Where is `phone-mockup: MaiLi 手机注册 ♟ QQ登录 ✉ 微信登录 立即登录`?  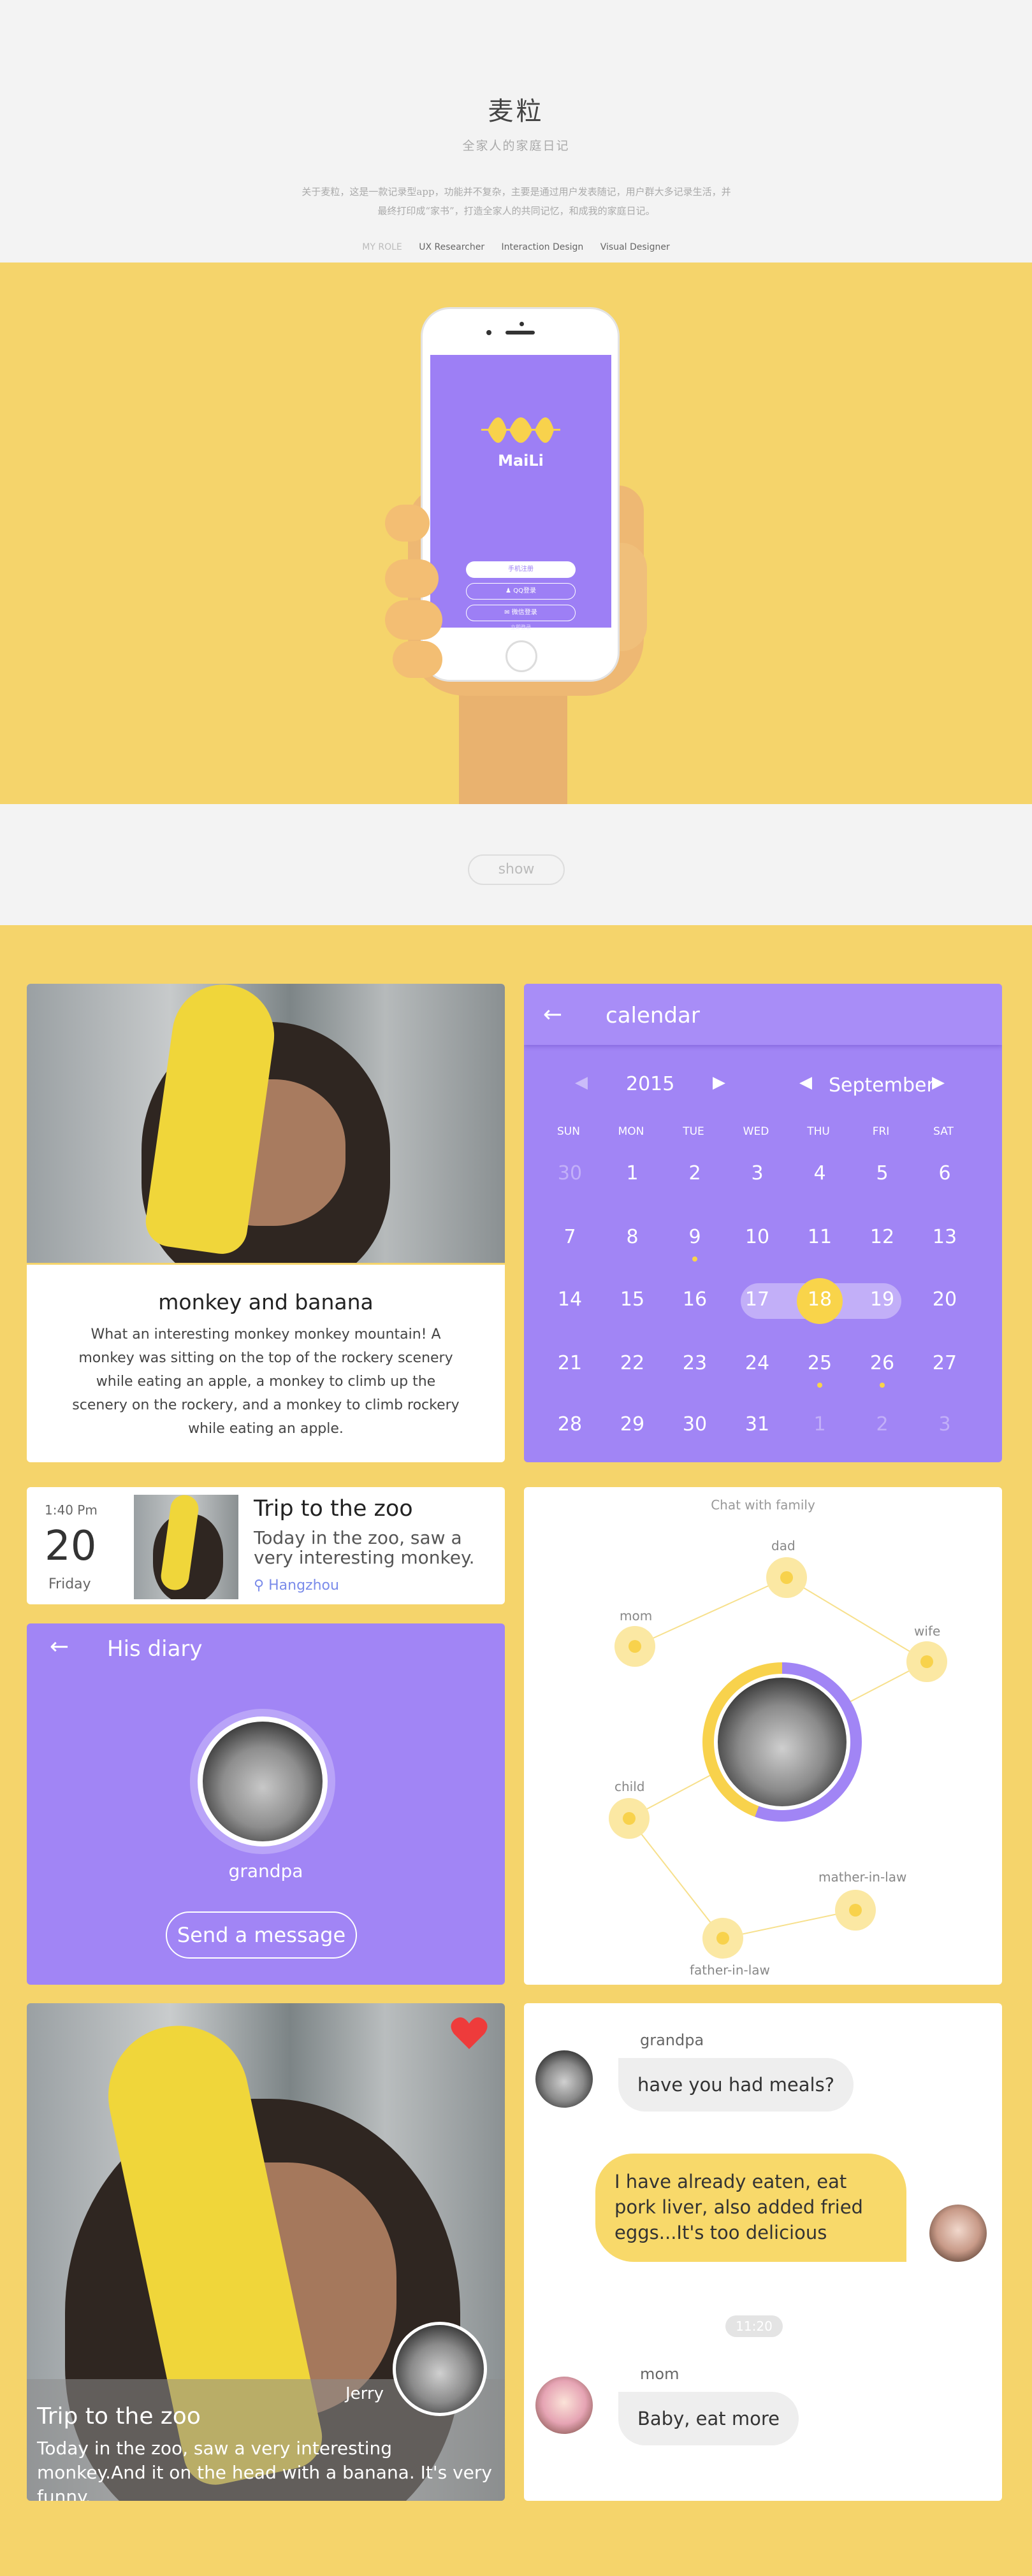
phone-mockup: MaiLi 手机注册 ♟ QQ登录 ✉ 微信登录 立即登录 is located at coordinates (520, 495).